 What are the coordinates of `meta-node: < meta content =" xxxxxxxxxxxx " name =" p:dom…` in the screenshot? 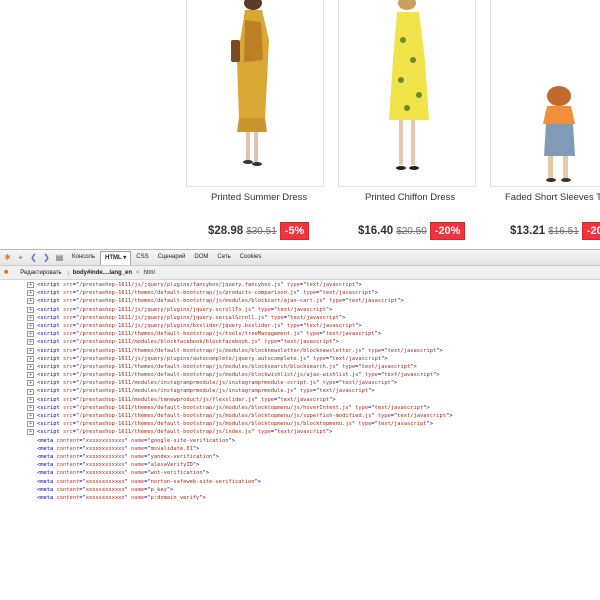 It's located at (300, 498).